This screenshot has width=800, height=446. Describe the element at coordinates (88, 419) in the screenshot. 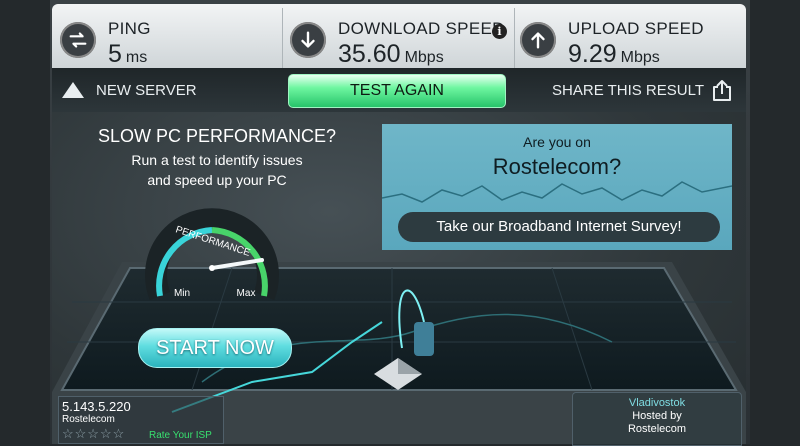

I see `client-isp: Rostelecom` at that location.